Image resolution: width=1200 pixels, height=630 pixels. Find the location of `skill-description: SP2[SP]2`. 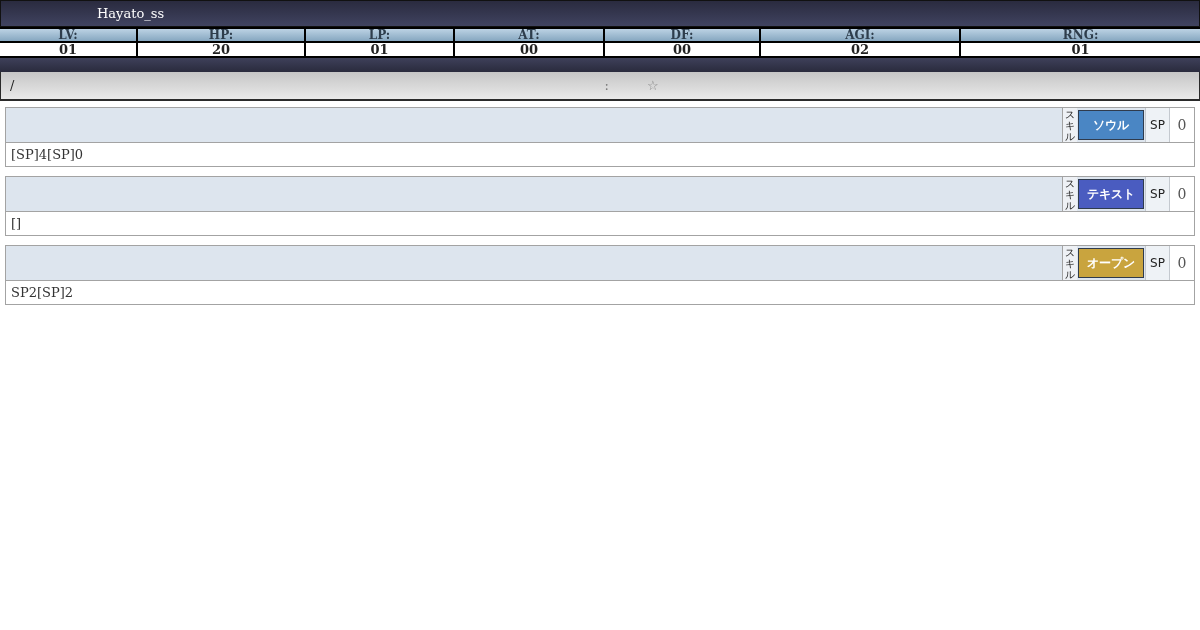

skill-description: SP2[SP]2 is located at coordinates (42, 292).